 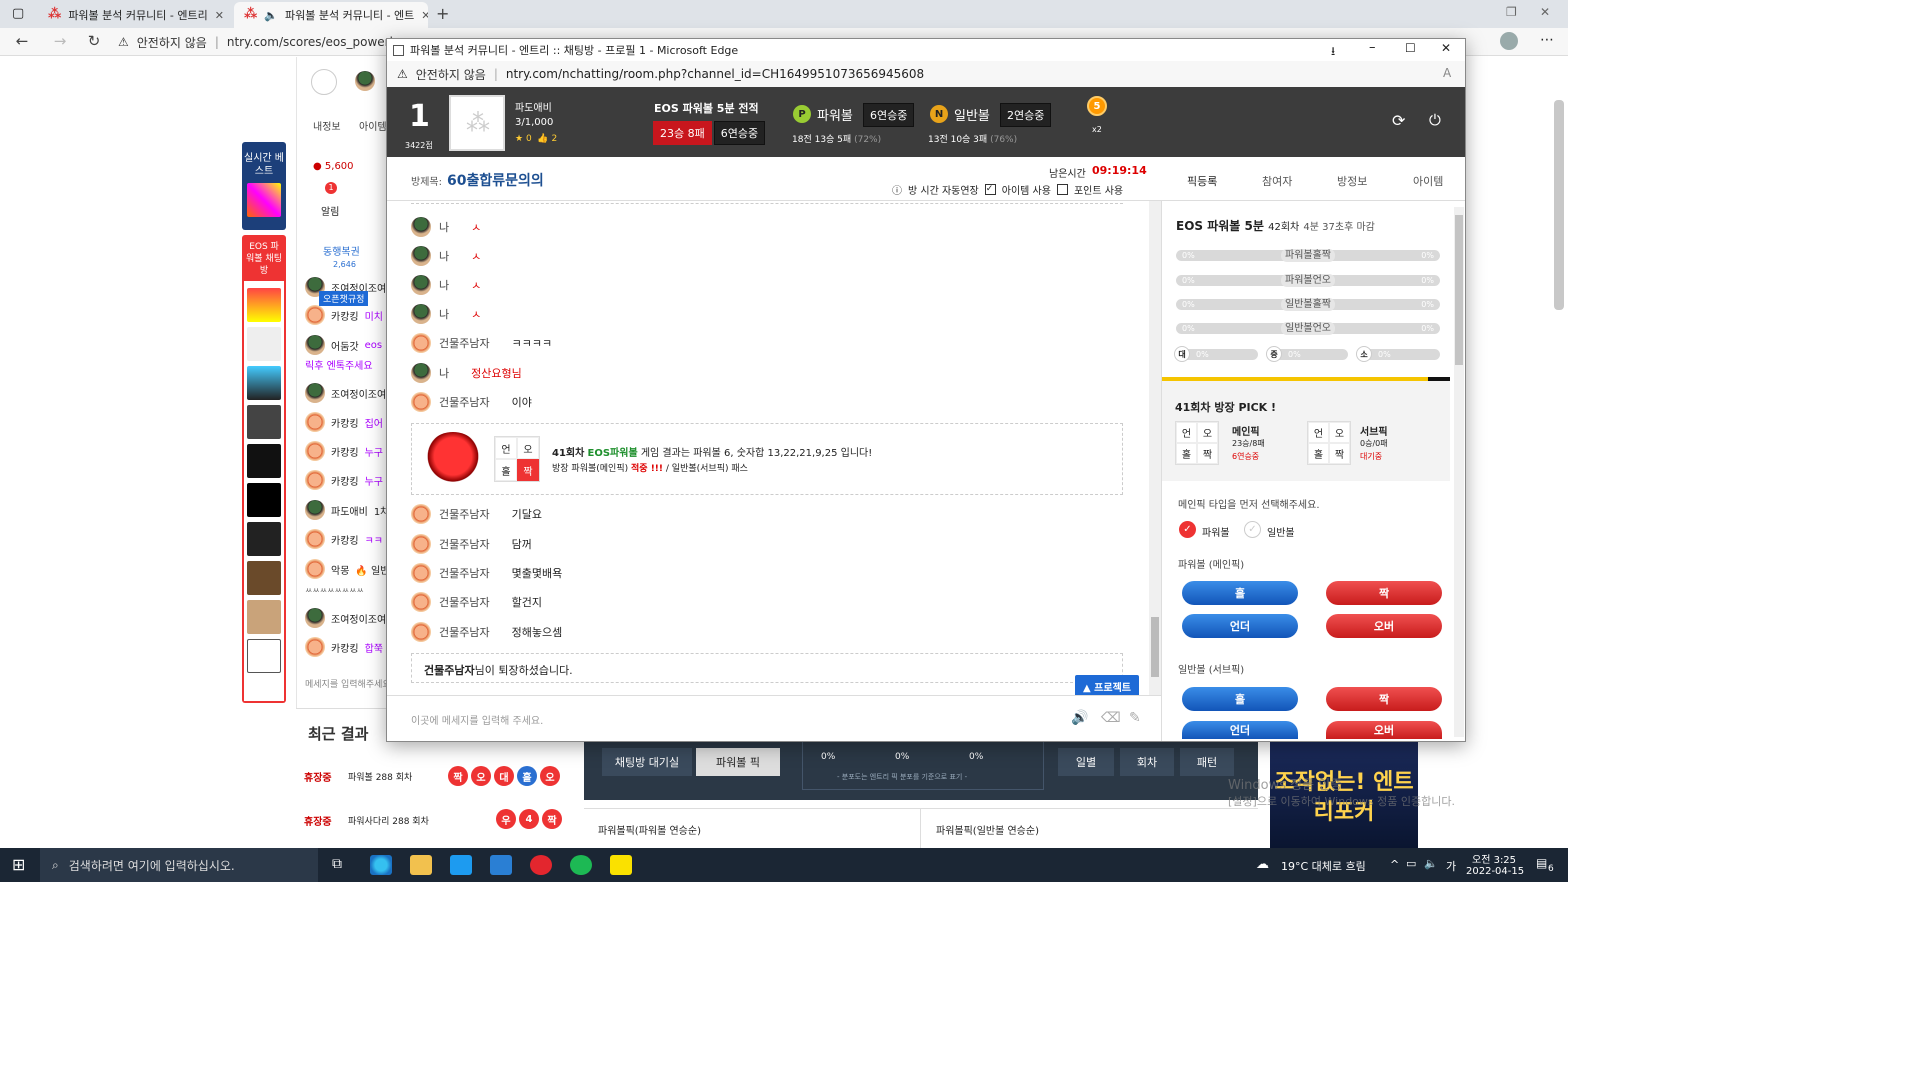 What do you see at coordinates (1541, 863) in the screenshot?
I see `notification-icon: ▤` at bounding box center [1541, 863].